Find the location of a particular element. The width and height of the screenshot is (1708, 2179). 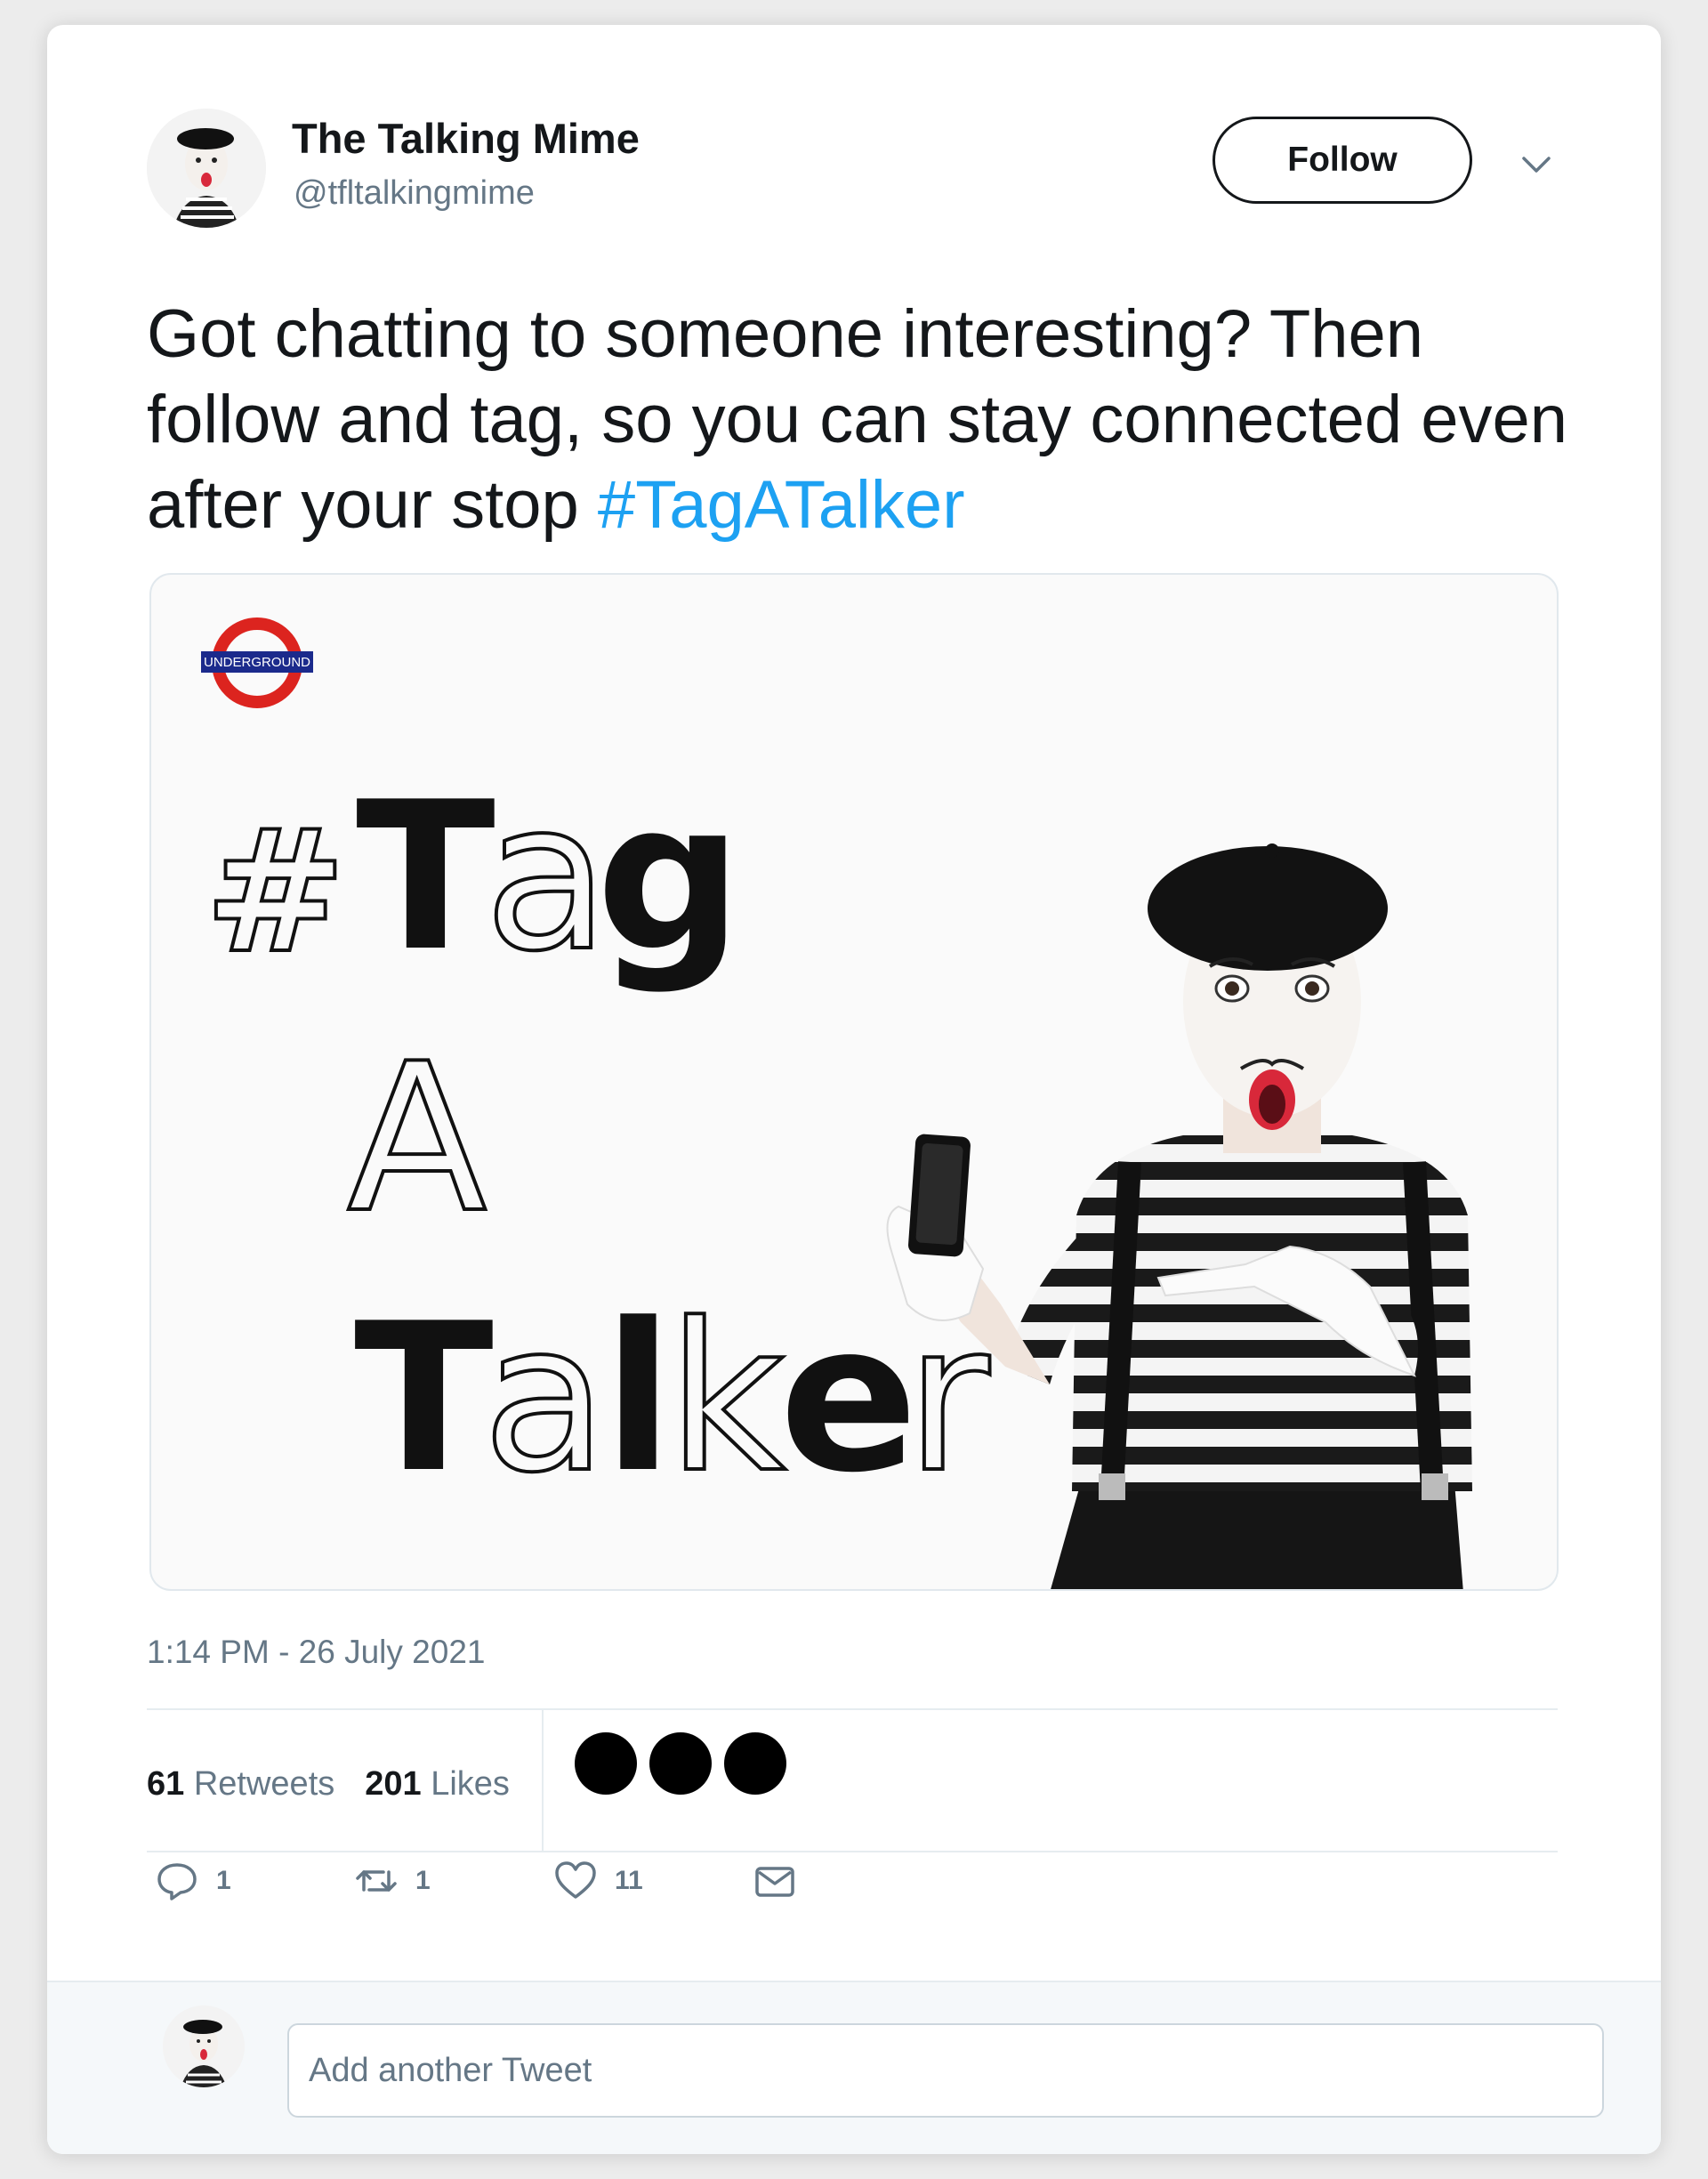

underground-logo: UNDERGROUND is located at coordinates (257, 662).